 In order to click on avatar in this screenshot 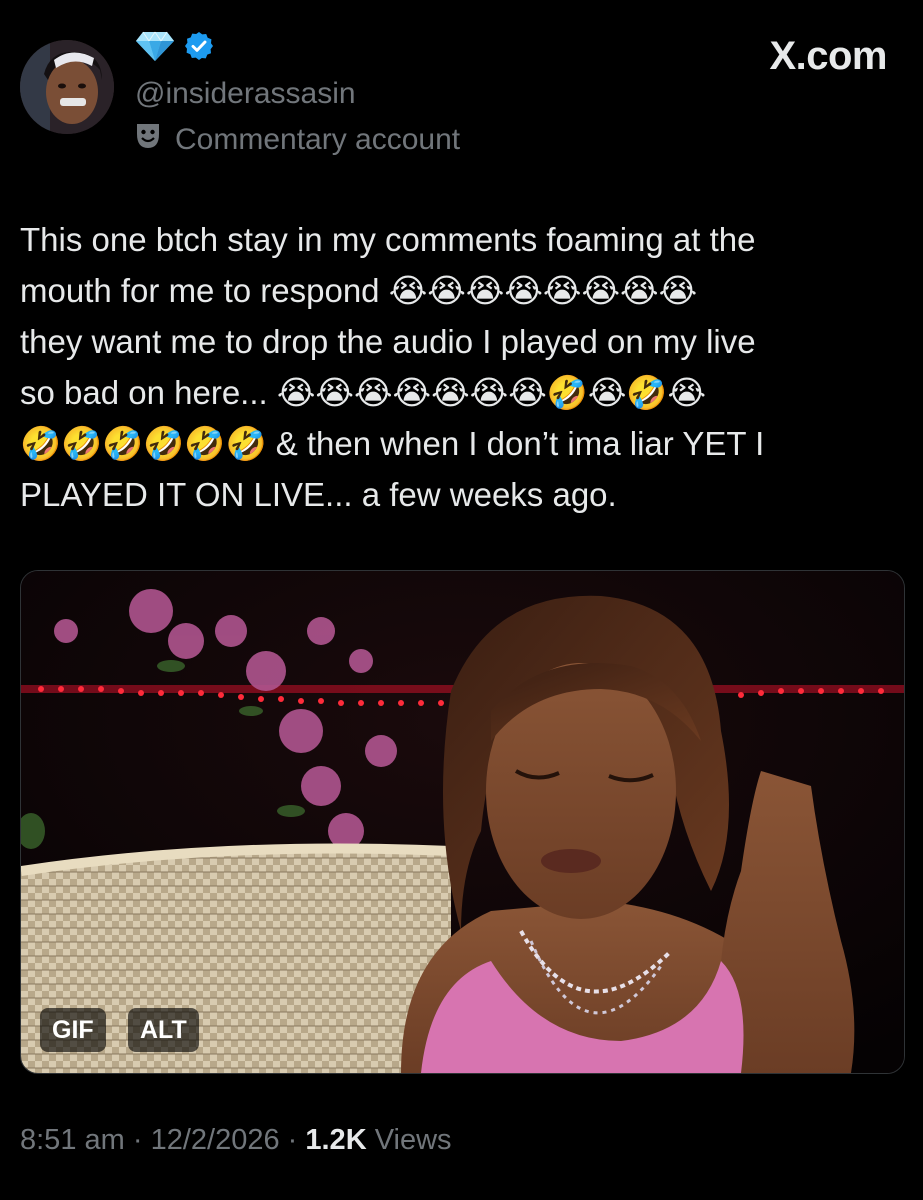, I will do `click(67, 87)`.